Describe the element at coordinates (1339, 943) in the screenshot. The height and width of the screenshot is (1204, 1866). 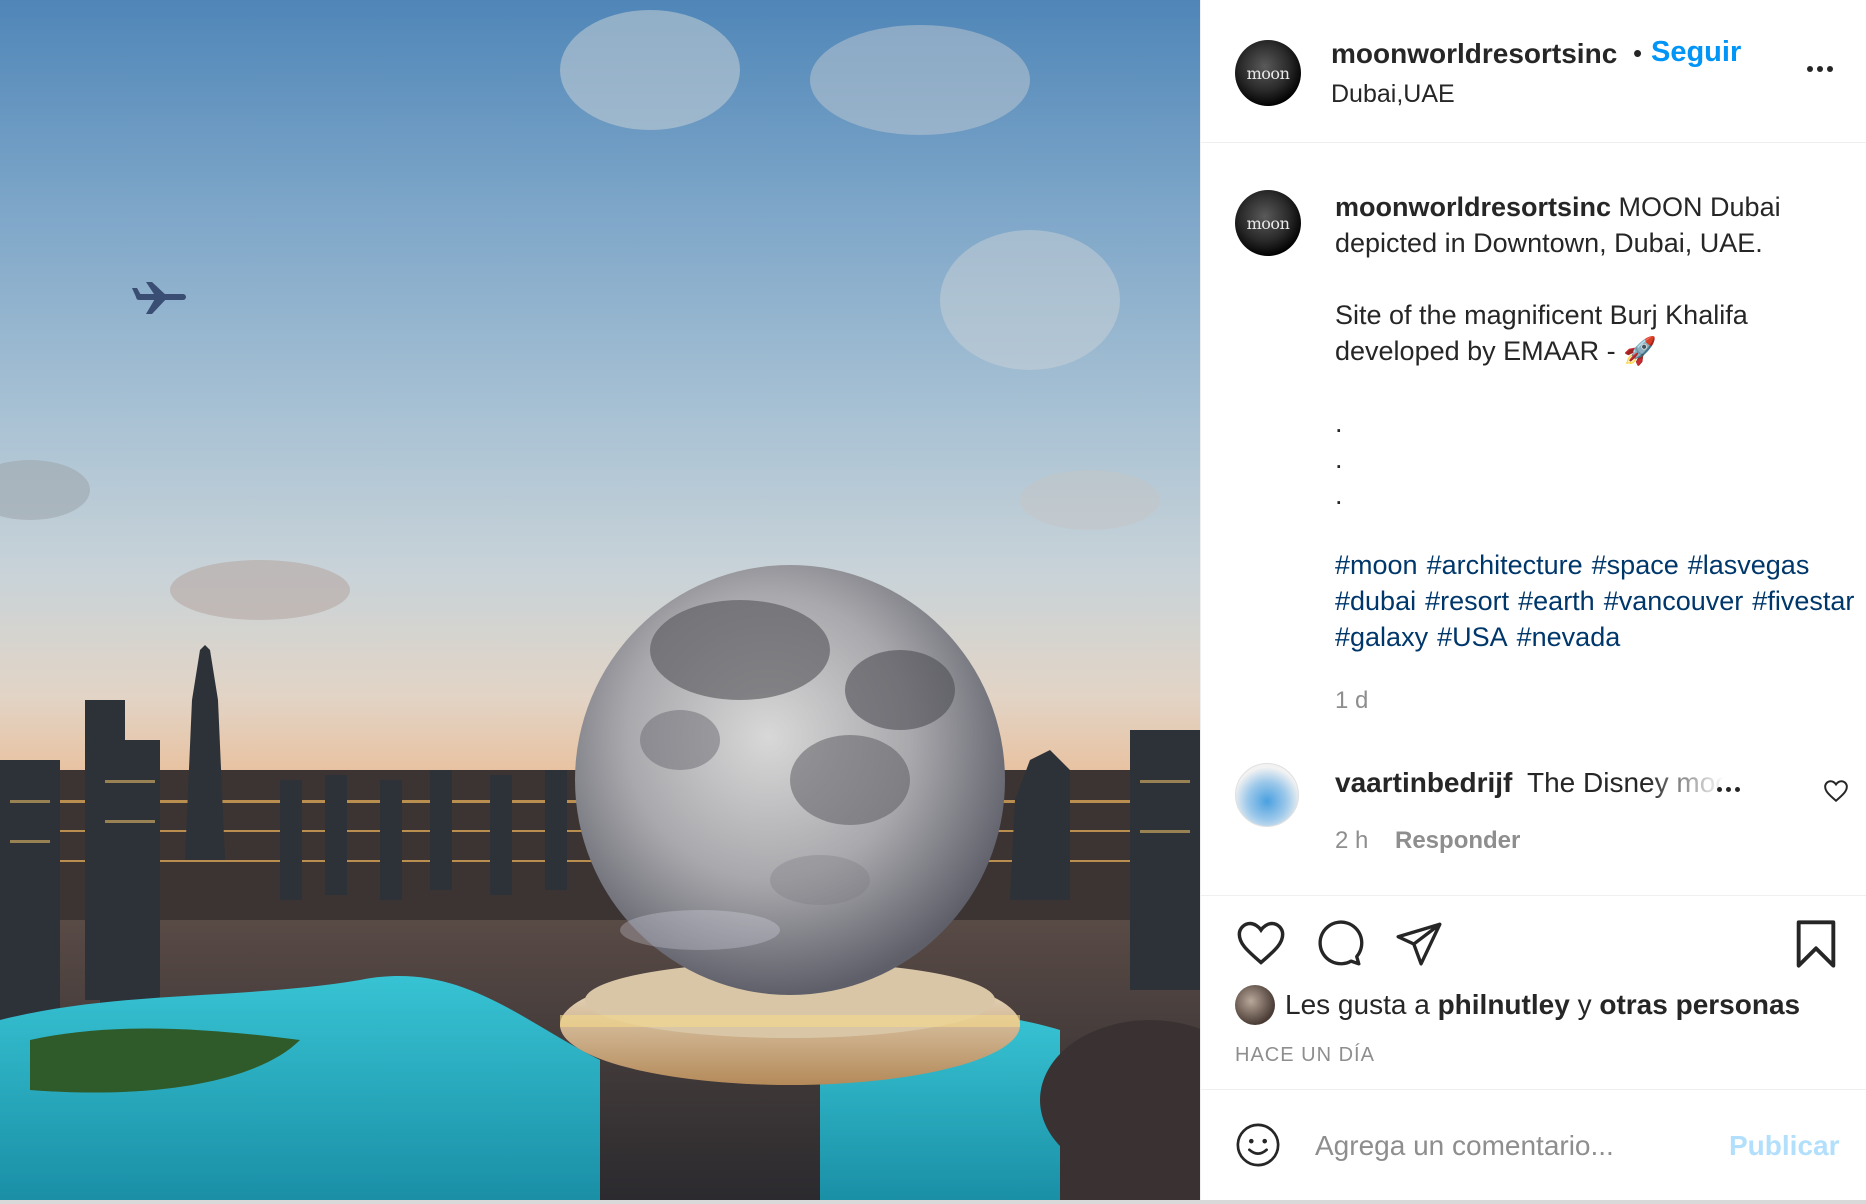
I see `comment-bubble-icon` at that location.